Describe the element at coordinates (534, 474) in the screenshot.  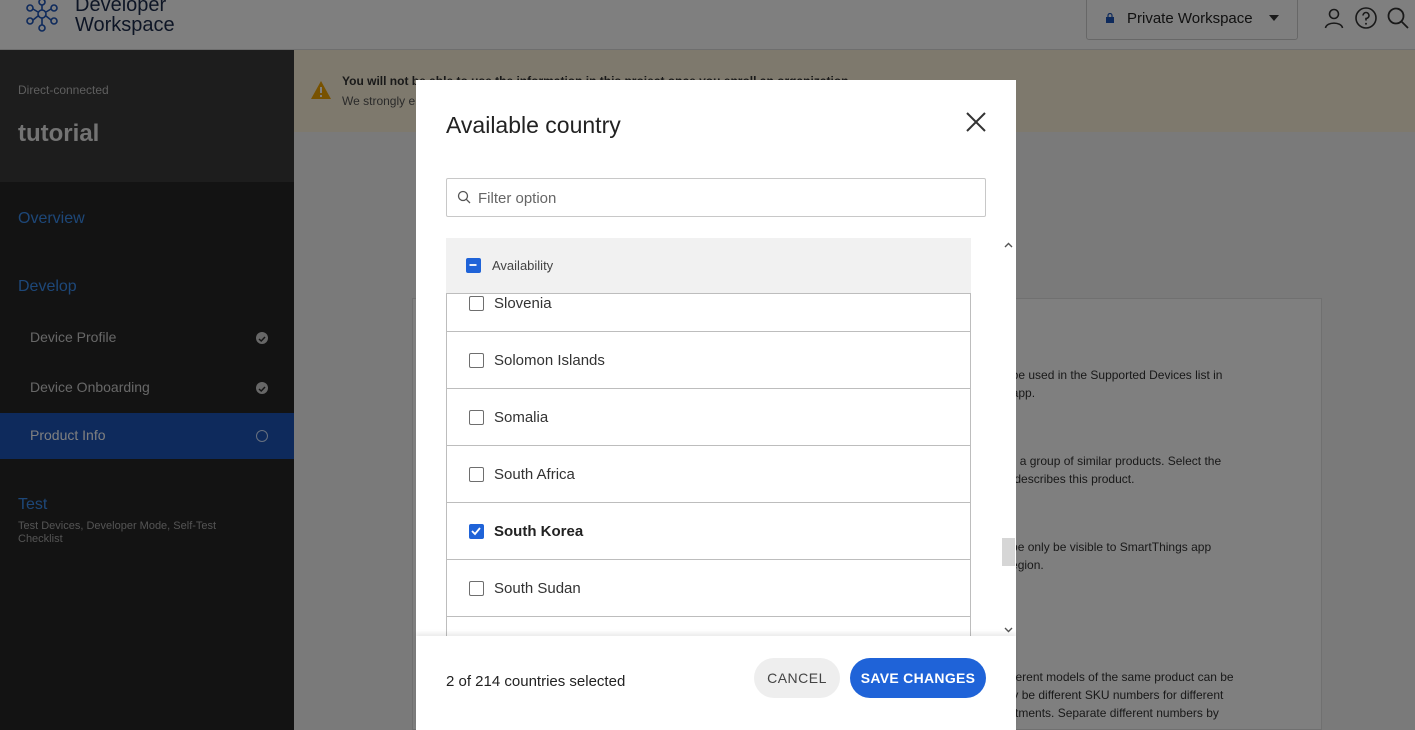
I see `country-name: South Africa` at that location.